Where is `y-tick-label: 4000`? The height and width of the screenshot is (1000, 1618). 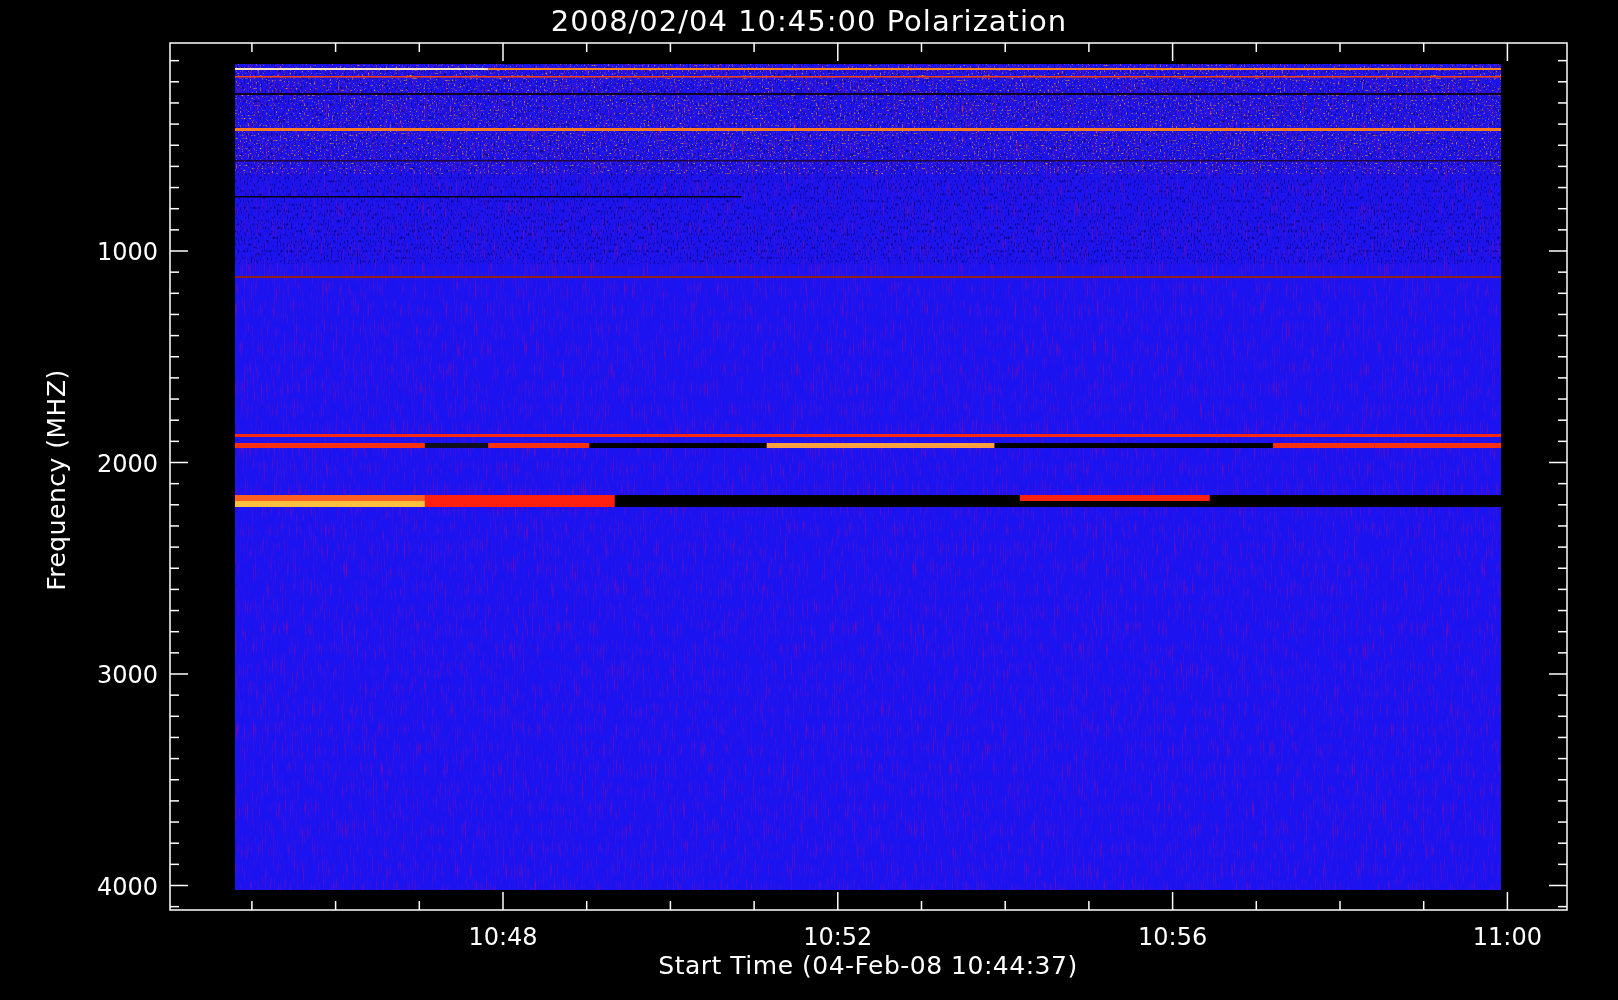 y-tick-label: 4000 is located at coordinates (127, 886).